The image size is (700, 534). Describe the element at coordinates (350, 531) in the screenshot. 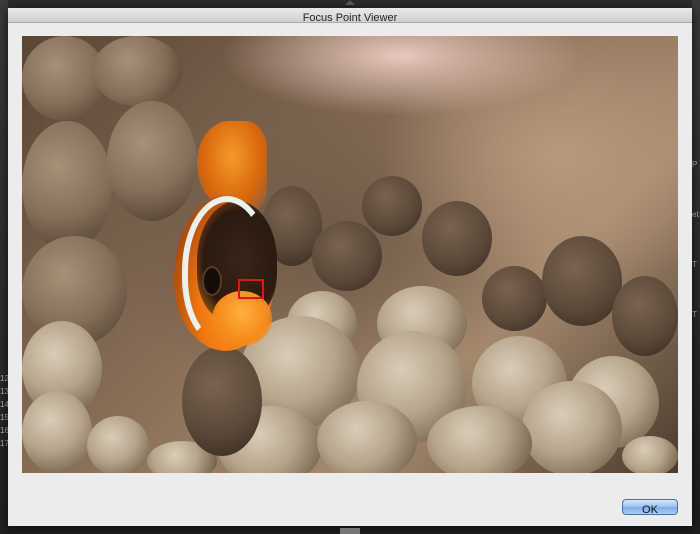

I see `background-app-resize-tab` at that location.